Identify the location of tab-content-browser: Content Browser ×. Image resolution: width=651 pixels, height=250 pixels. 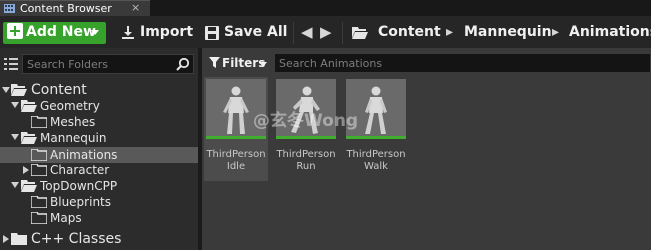
(75, 8).